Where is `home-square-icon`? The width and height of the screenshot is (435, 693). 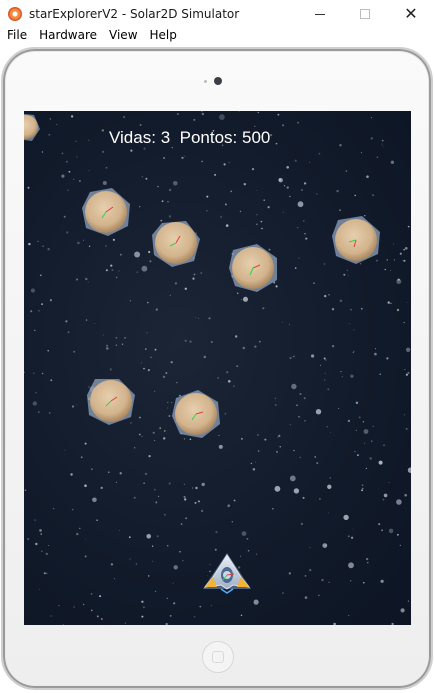
home-square-icon is located at coordinates (218, 657).